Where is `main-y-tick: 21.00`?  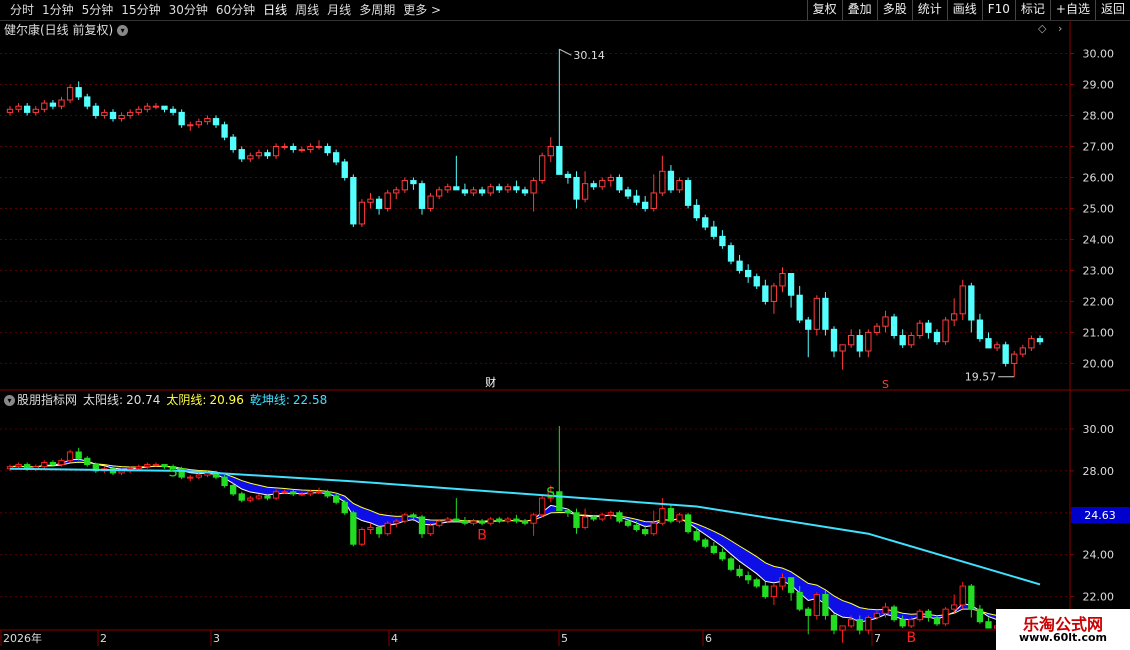 main-y-tick: 21.00 is located at coordinates (1099, 332).